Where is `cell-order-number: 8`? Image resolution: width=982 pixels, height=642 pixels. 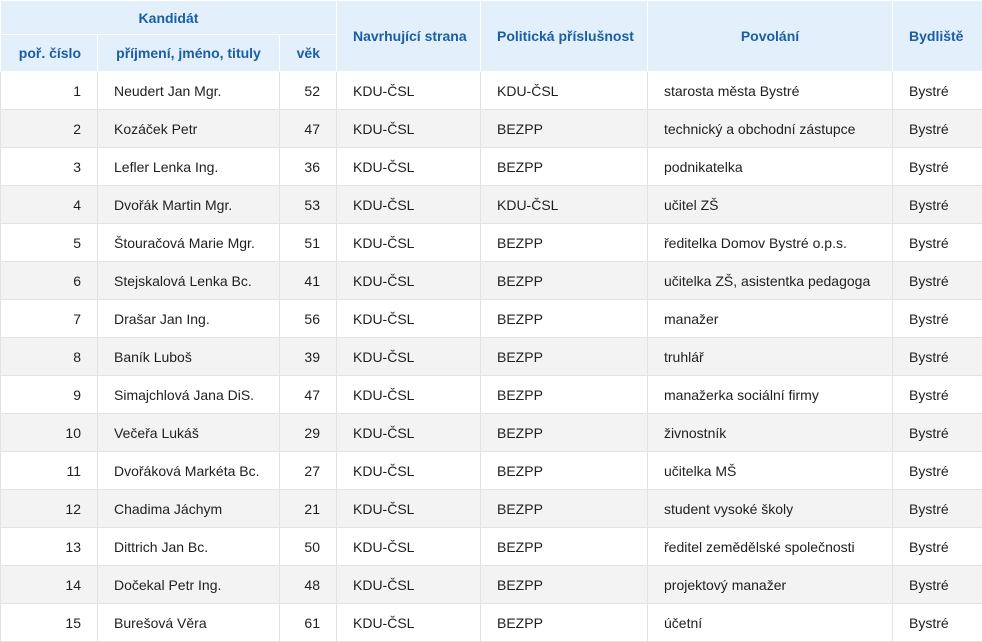 cell-order-number: 8 is located at coordinates (49, 356).